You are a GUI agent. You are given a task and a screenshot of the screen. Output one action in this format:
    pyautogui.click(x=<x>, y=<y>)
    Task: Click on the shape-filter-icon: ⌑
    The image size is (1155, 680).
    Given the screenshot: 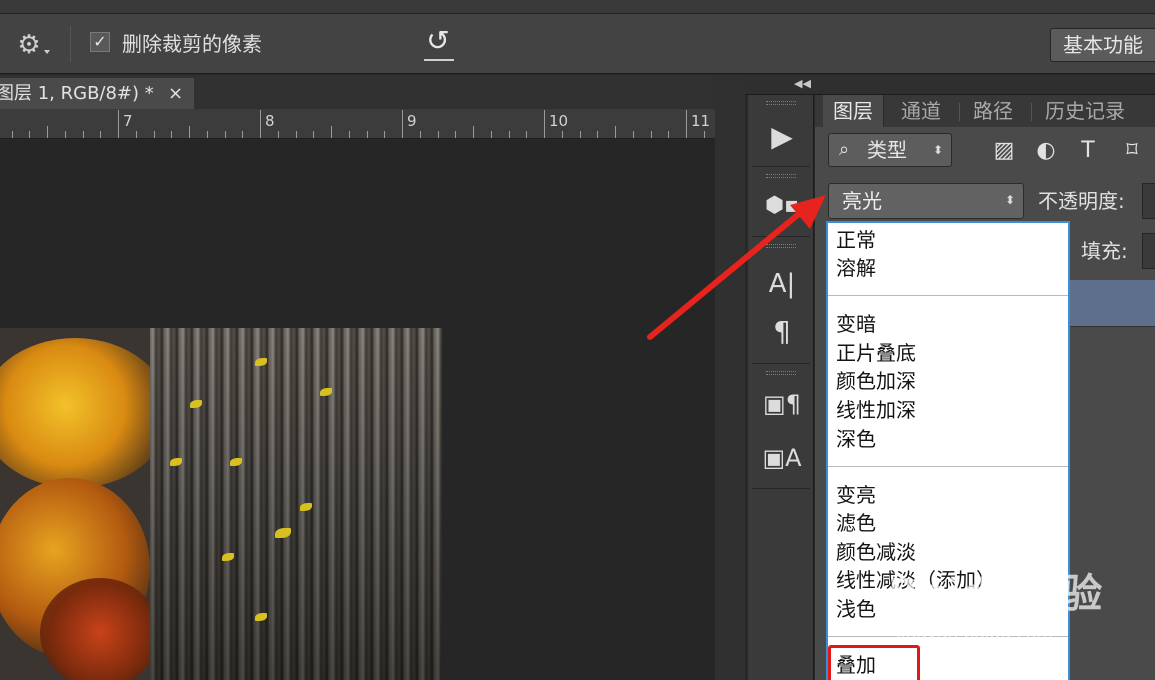 What is the action you would take?
    pyautogui.click(x=1132, y=151)
    